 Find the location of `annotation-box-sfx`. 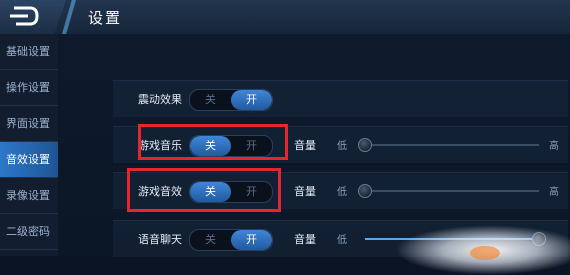

annotation-box-sfx is located at coordinates (204, 190).